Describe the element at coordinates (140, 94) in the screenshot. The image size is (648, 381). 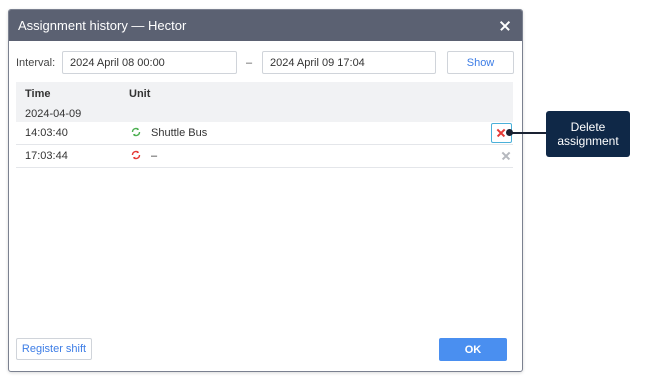
I see `column-header-unit: Unit` at that location.